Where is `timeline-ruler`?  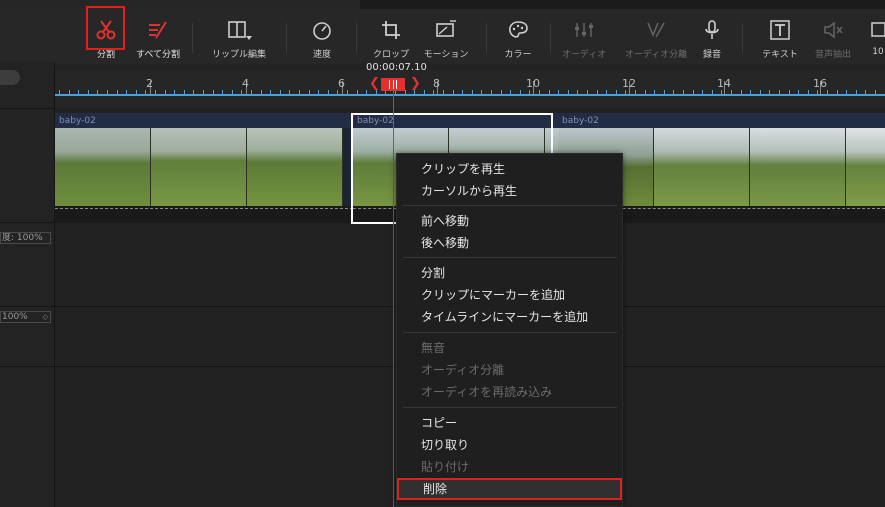 timeline-ruler is located at coordinates (470, 89).